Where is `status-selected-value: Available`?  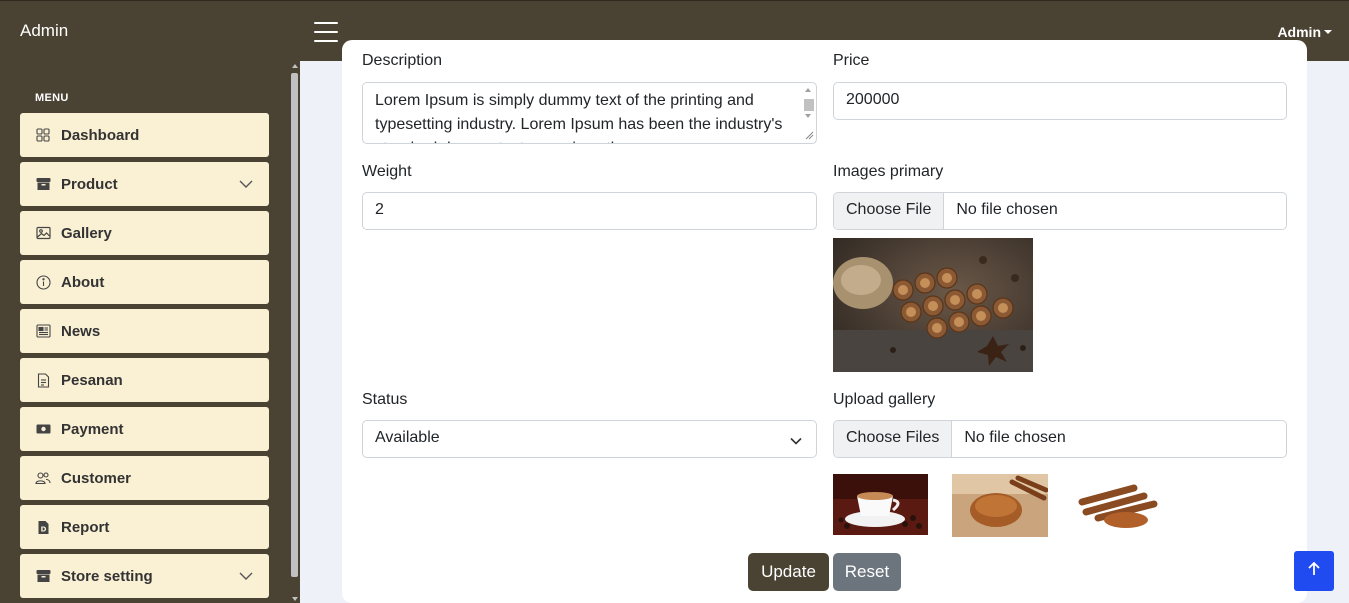 status-selected-value: Available is located at coordinates (407, 437).